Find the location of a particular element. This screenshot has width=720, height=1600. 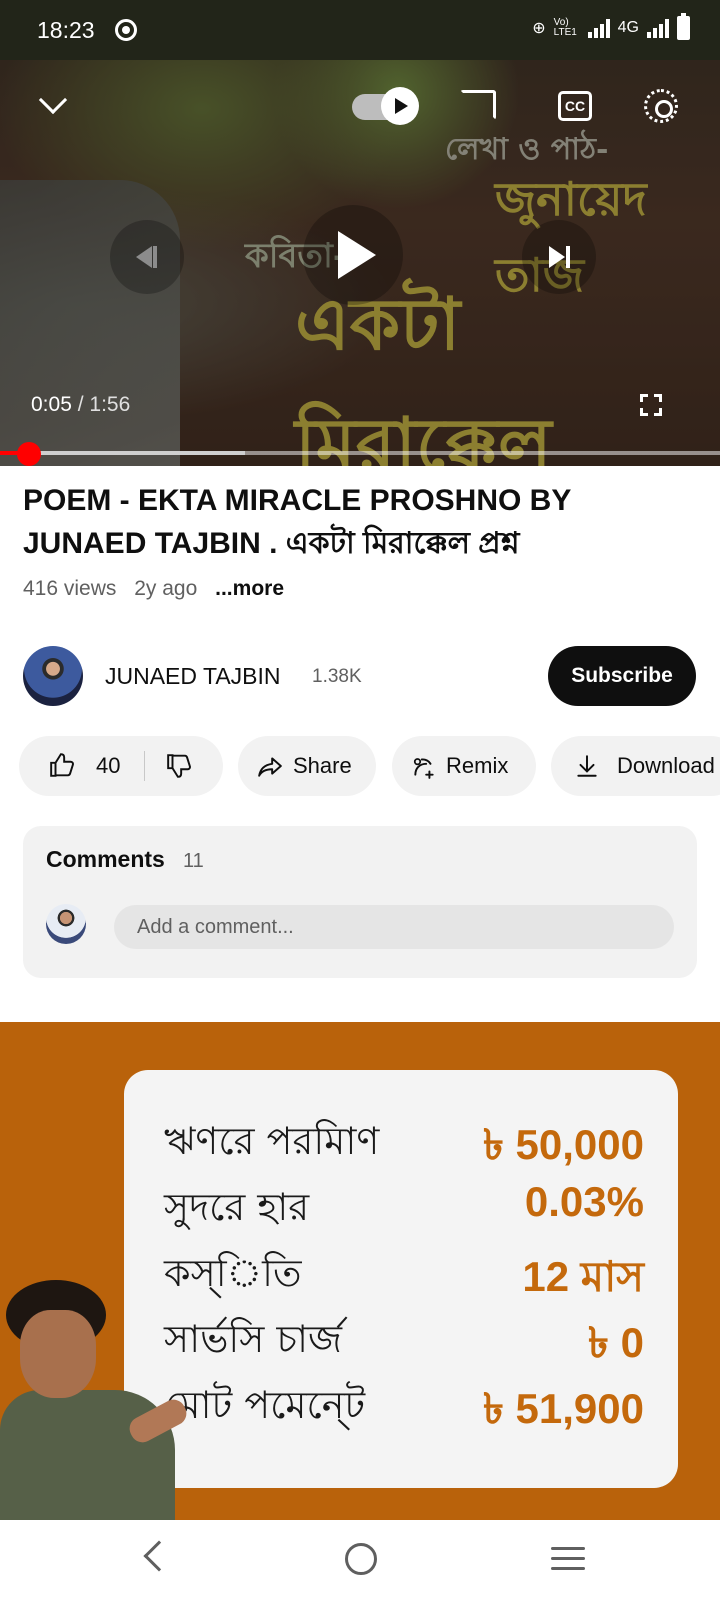

ad-row: সার্ভসি চার্জ ৳ 0 is located at coordinates (404, 1340).